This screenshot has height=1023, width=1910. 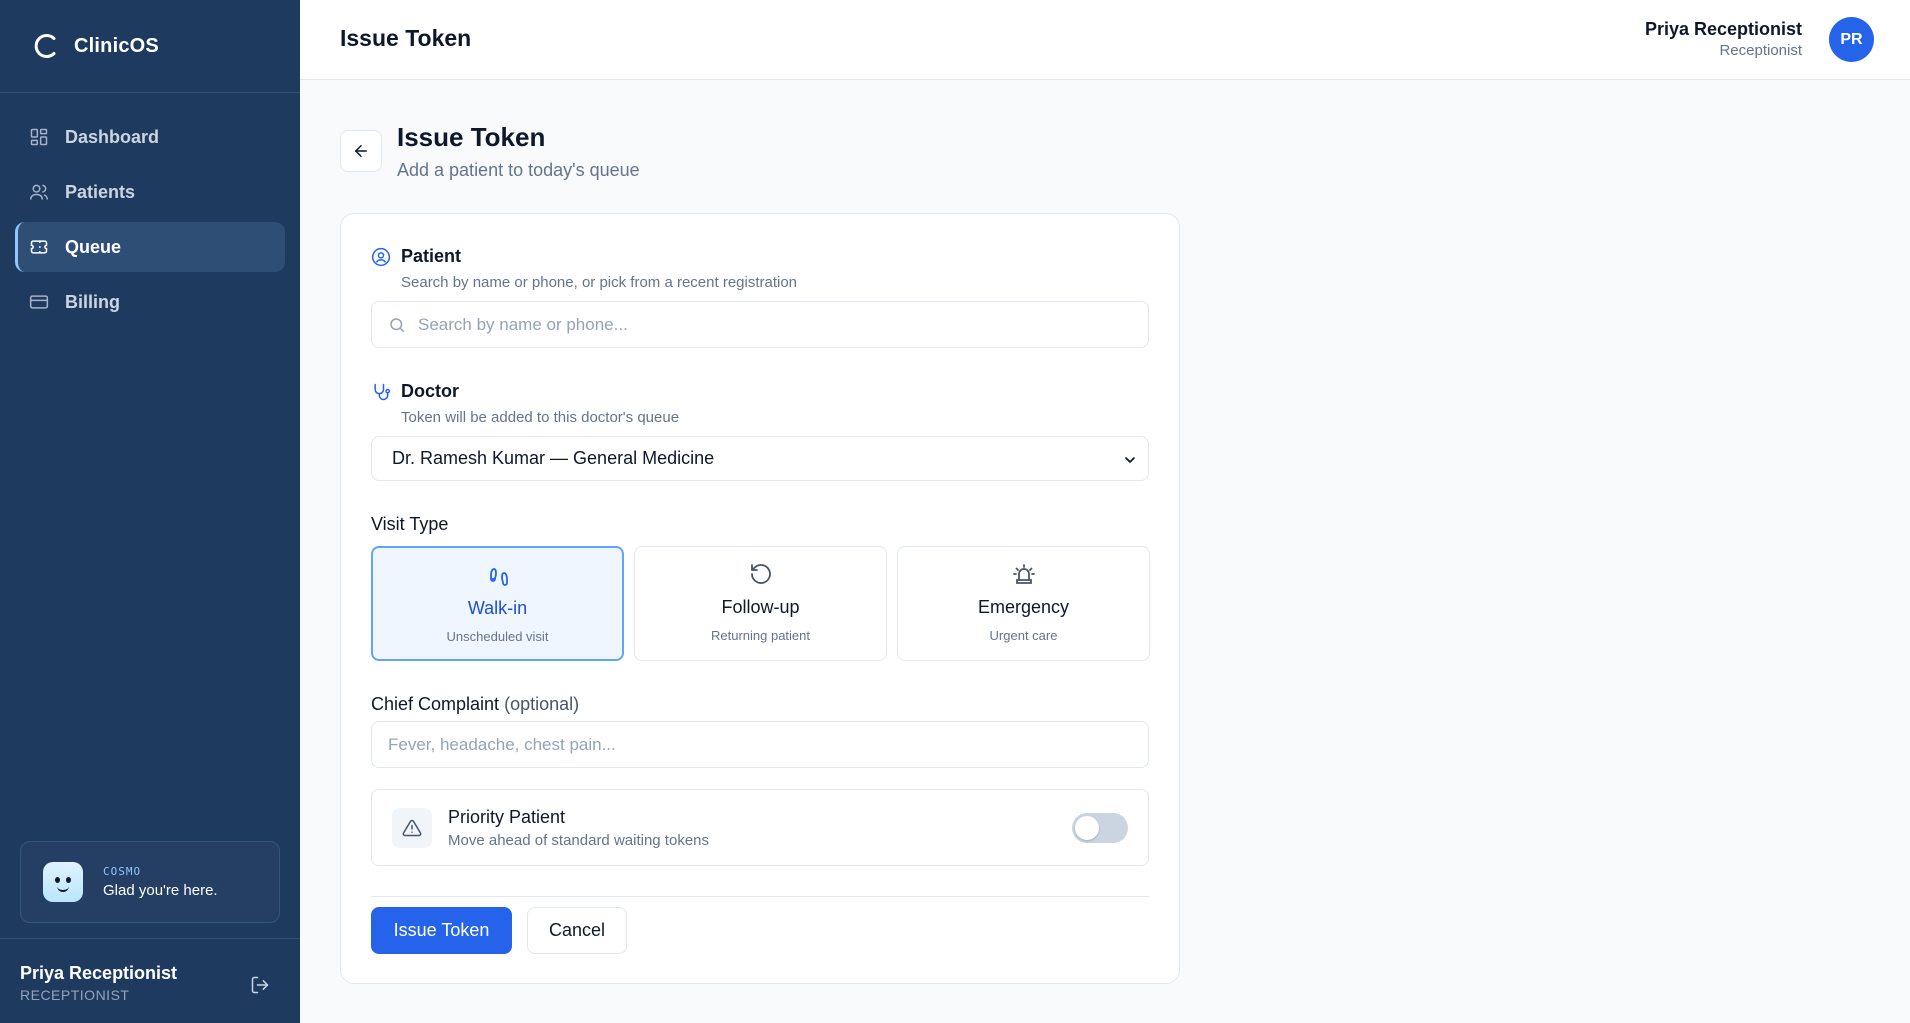 What do you see at coordinates (507, 817) in the screenshot?
I see `priority-title: Priority Patient` at bounding box center [507, 817].